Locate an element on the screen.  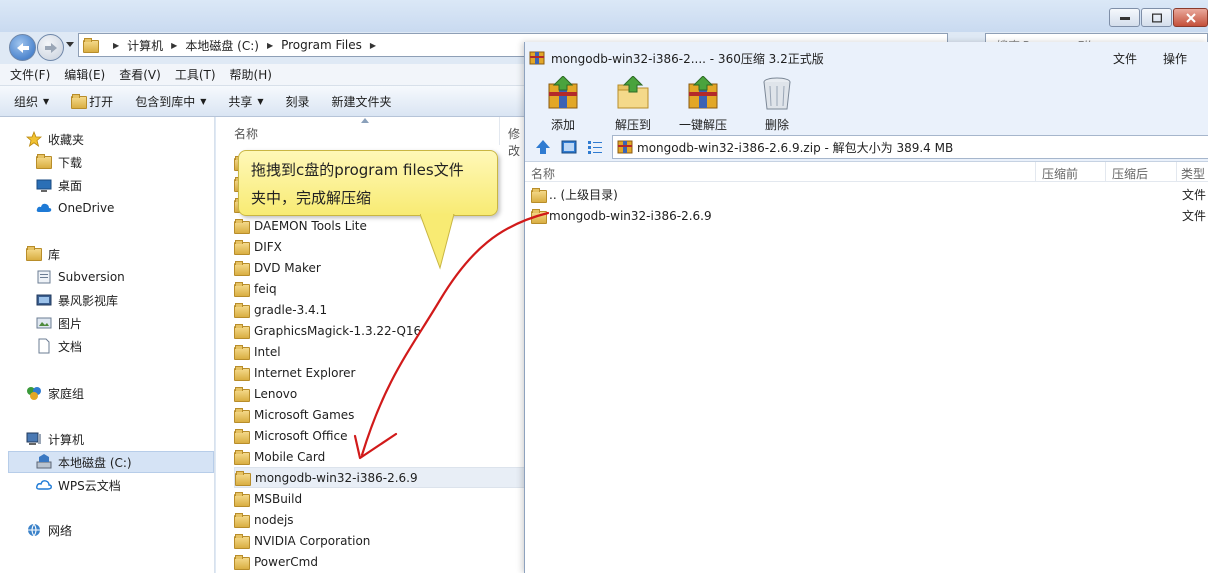
nav-item-network: 网络 is located at coordinates (49, 530).